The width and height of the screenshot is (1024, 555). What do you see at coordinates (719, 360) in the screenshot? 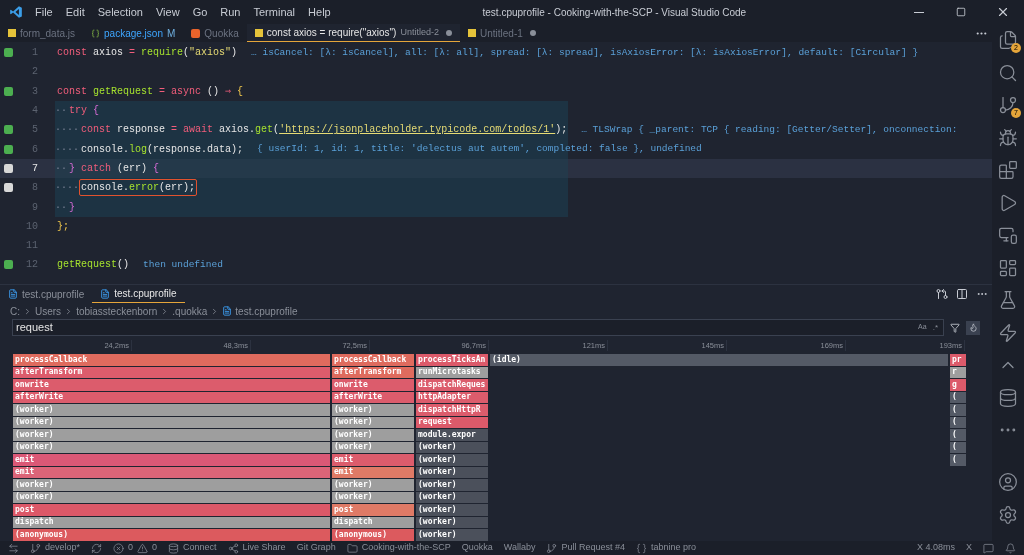
I see `flame-frame: (idle)` at bounding box center [719, 360].